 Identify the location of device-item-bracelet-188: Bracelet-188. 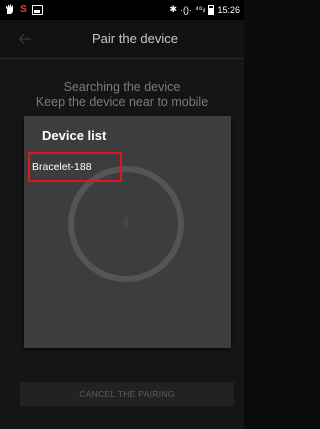
(75, 167).